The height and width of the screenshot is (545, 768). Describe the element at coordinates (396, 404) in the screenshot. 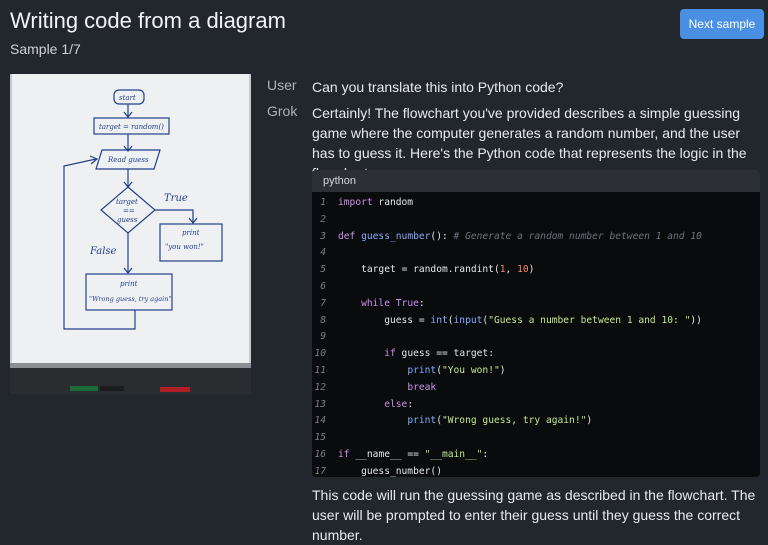

I see `code-token: else` at that location.